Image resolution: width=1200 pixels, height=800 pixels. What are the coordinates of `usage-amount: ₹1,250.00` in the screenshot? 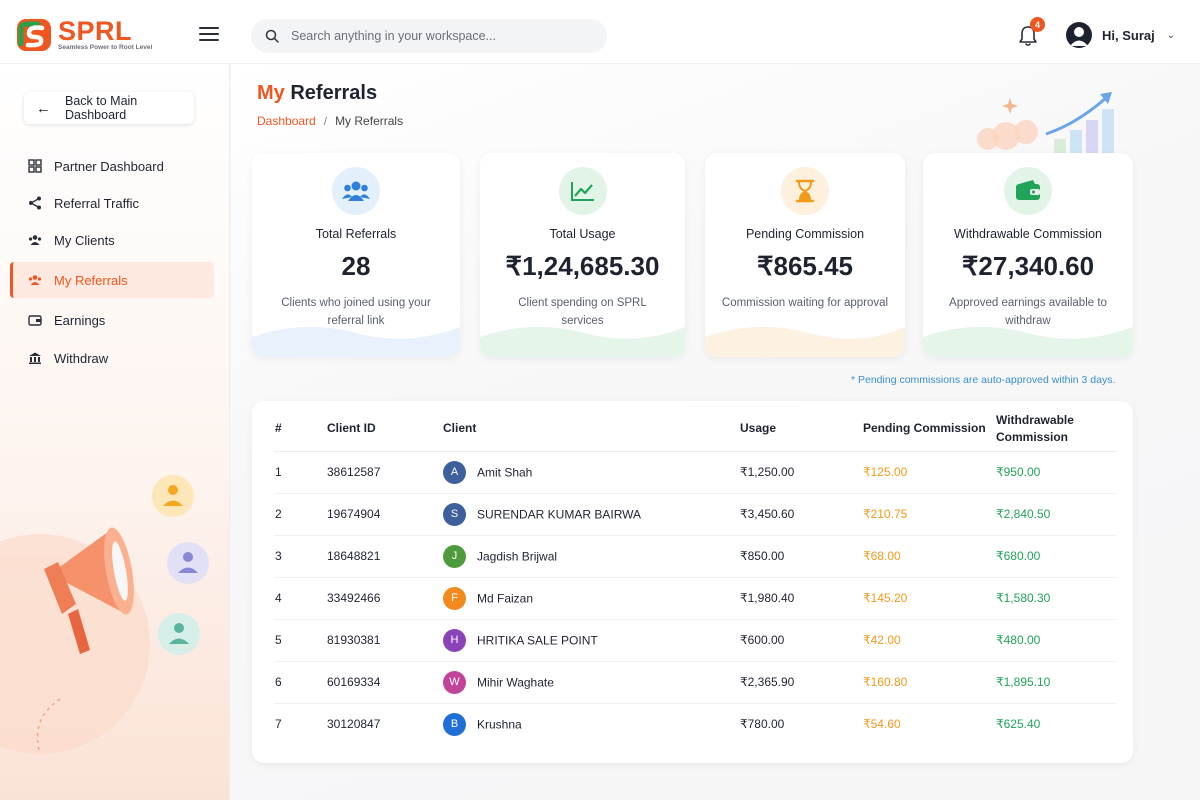 It's located at (801, 472).